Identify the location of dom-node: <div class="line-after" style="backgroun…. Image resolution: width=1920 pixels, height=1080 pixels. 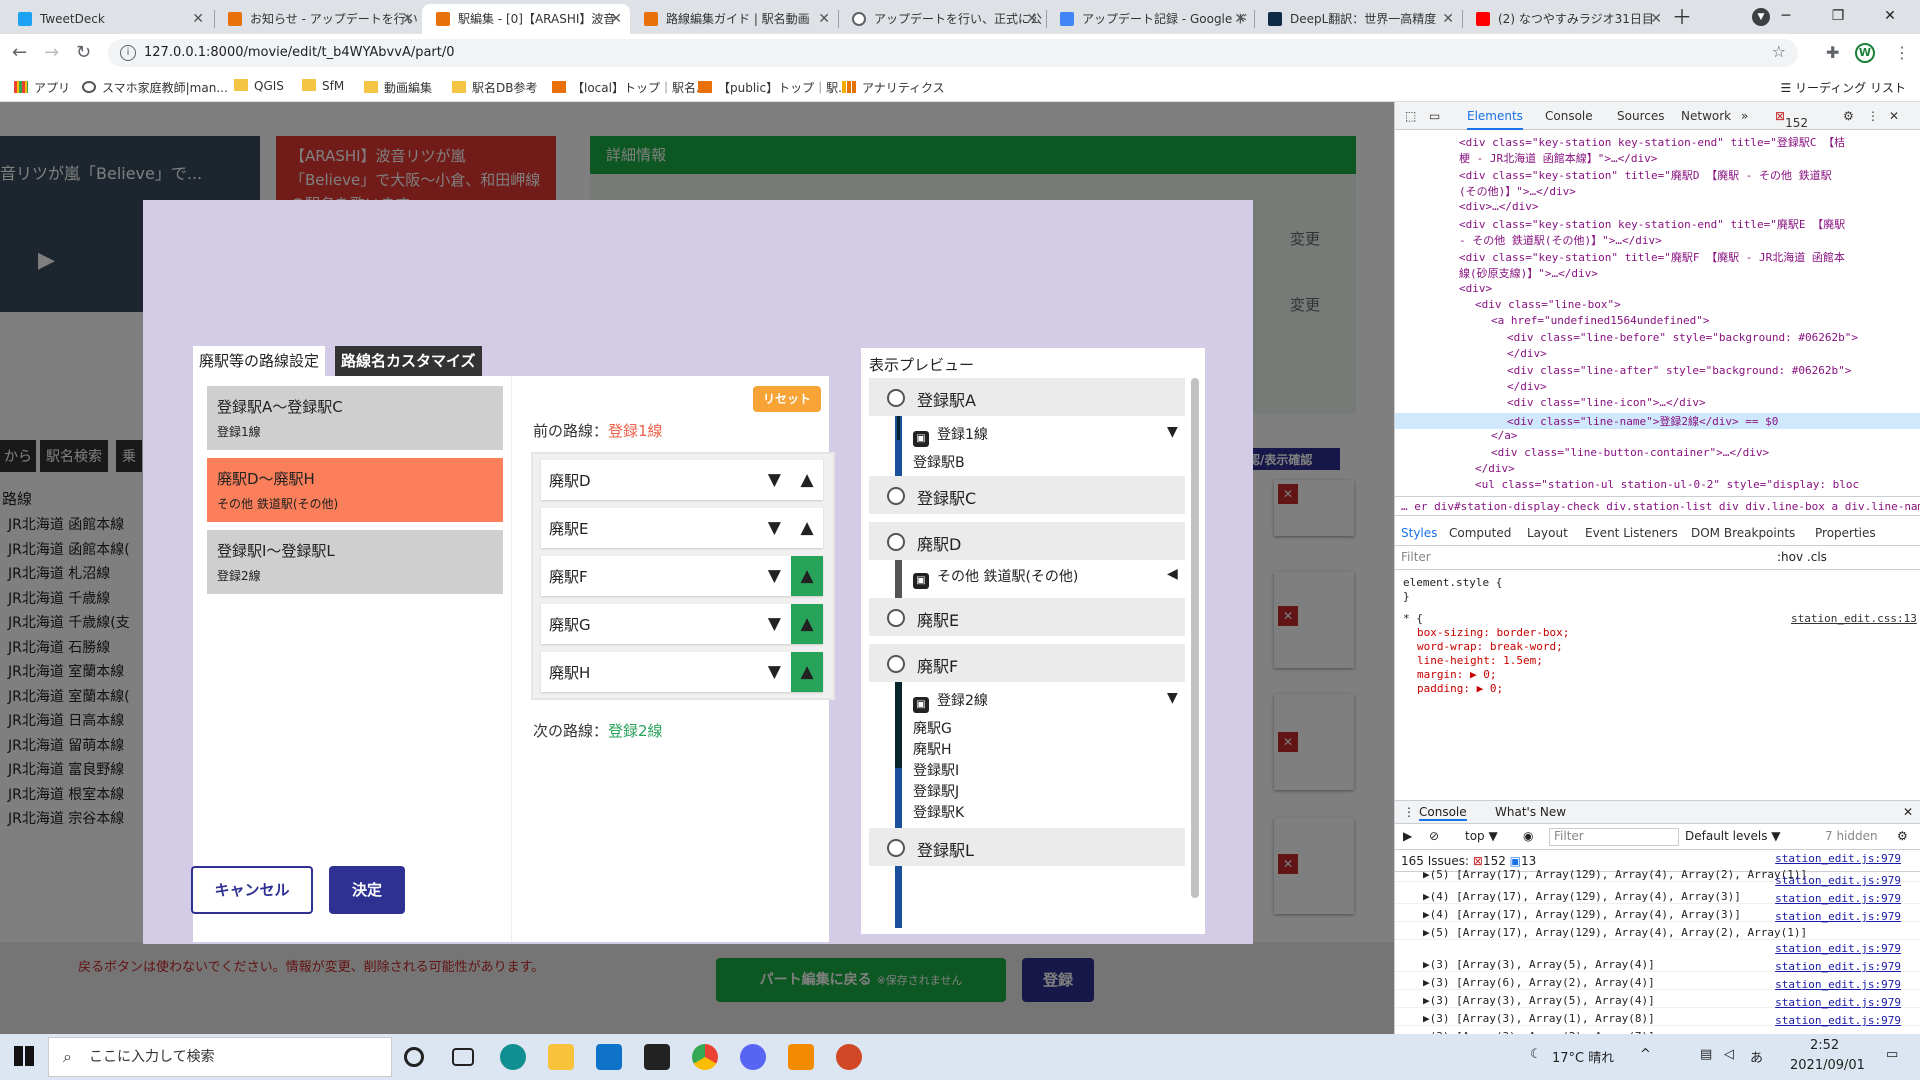
(1657, 372).